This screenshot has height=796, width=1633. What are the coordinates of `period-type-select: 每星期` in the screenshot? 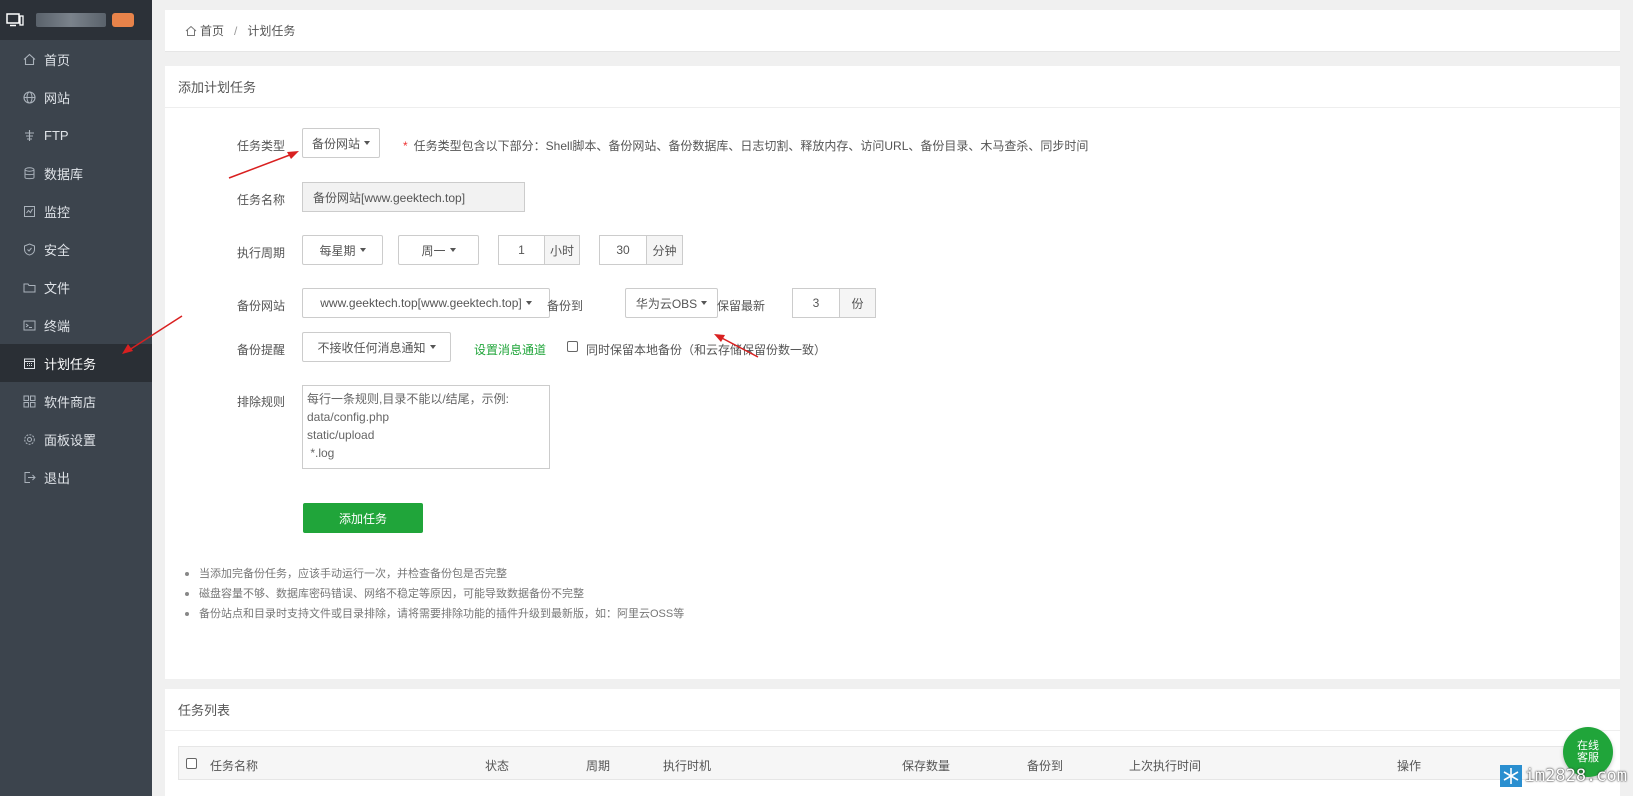 It's located at (342, 250).